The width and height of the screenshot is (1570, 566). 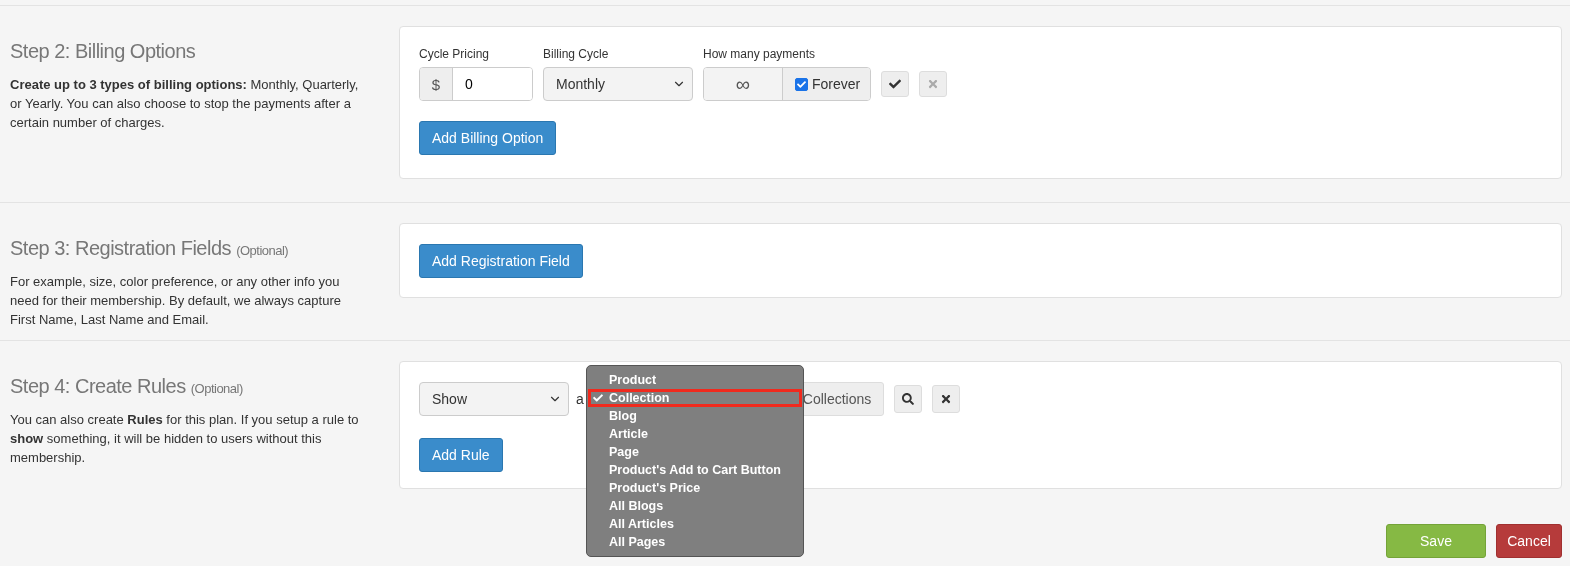 What do you see at coordinates (455, 54) in the screenshot?
I see `field-label: Cycle Pricing` at bounding box center [455, 54].